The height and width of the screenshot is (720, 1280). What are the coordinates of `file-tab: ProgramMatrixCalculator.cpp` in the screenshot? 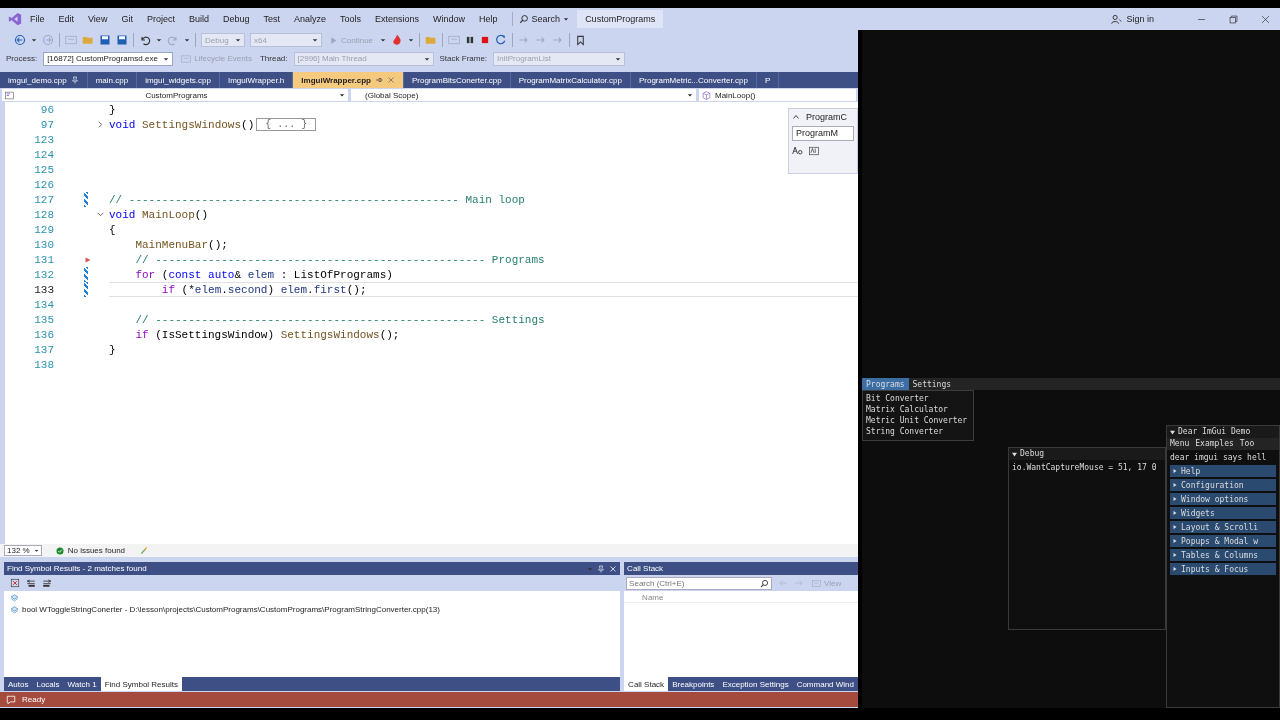 It's located at (570, 80).